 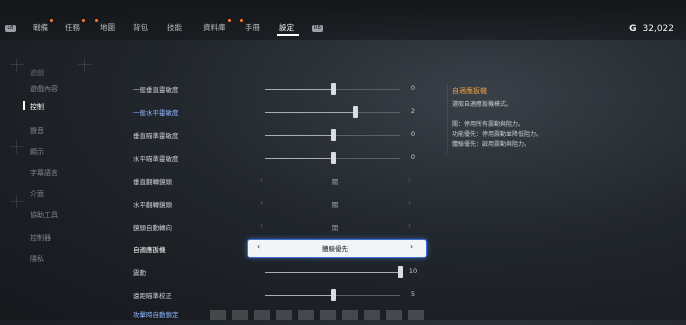 I want to click on tab-manual: 手冊, so click(x=250, y=26).